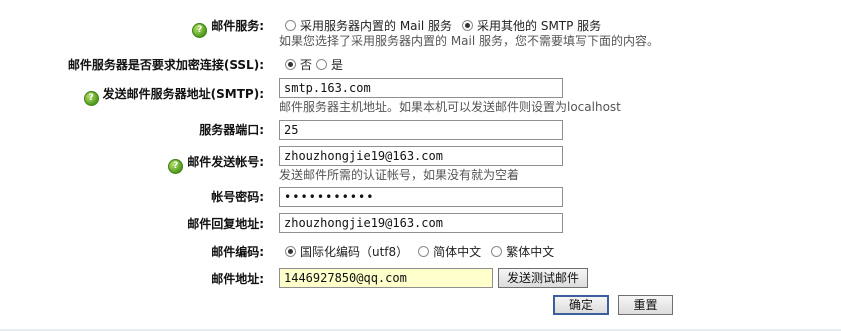 The image size is (841, 331). I want to click on send-test-mail-button: 发送测试邮件, so click(543, 278).